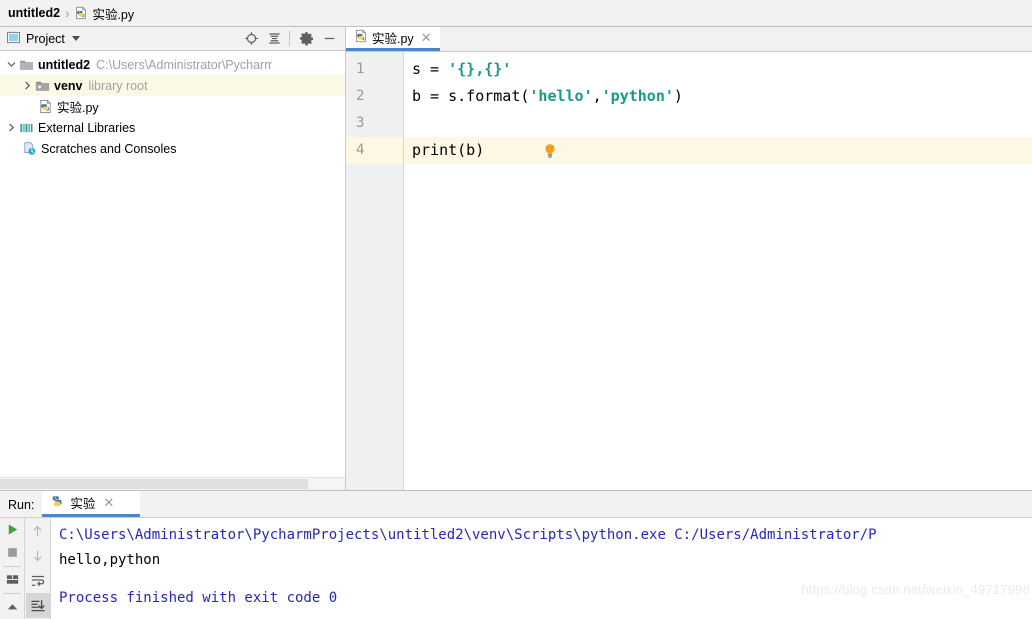  Describe the element at coordinates (29, 148) in the screenshot. I see `scratches-icon` at that location.